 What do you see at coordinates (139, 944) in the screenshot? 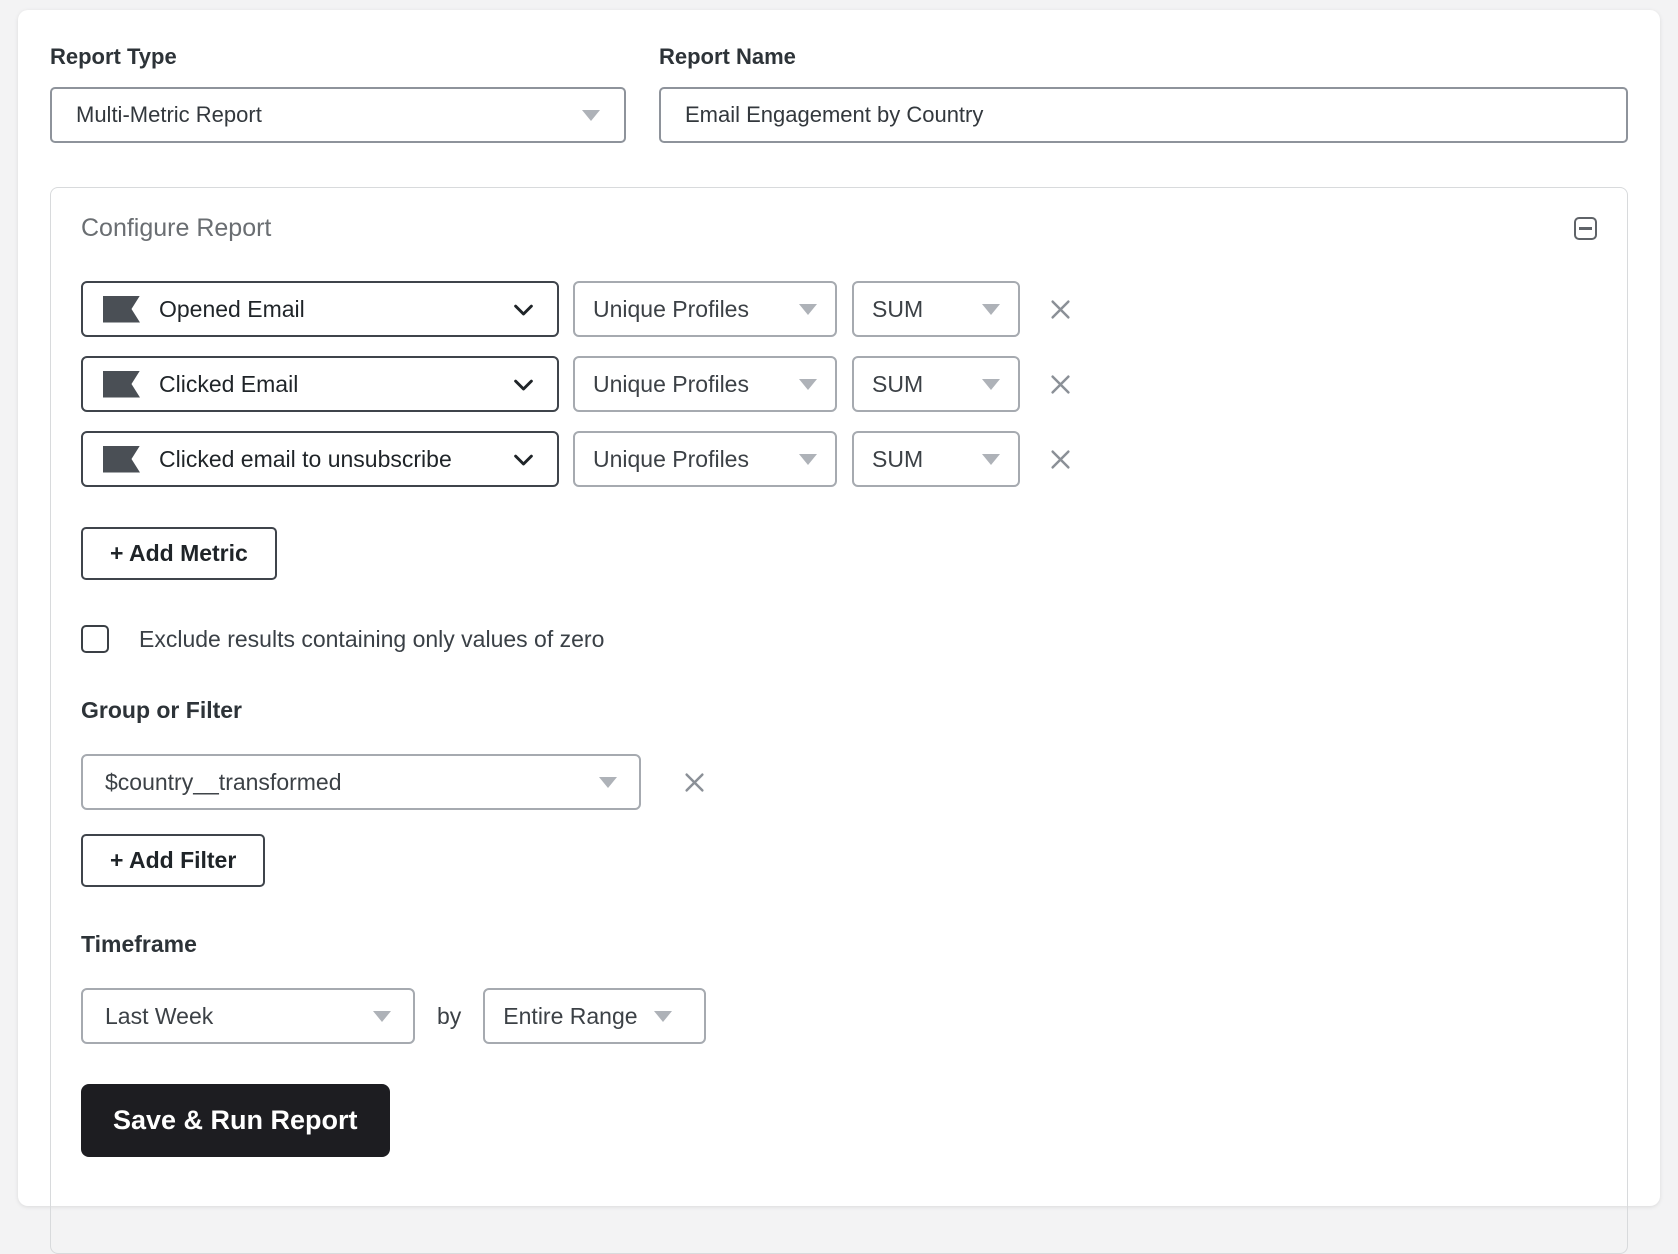
I see `timeframe-label: Timeframe` at bounding box center [139, 944].